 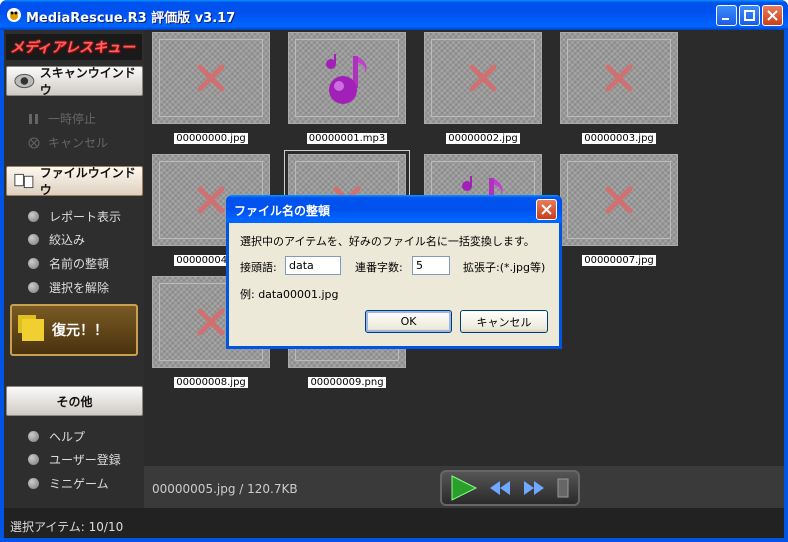 I want to click on thumbnail-item: 00000007.jpg, so click(x=619, y=210).